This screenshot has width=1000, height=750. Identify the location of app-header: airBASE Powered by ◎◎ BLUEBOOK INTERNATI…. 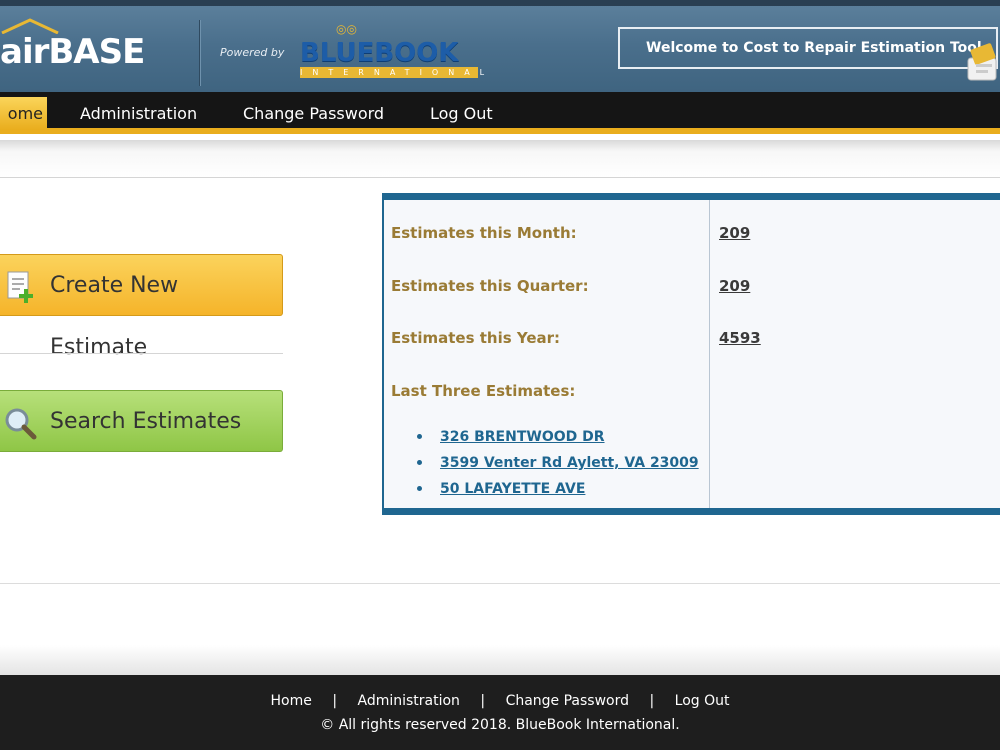
(500, 46).